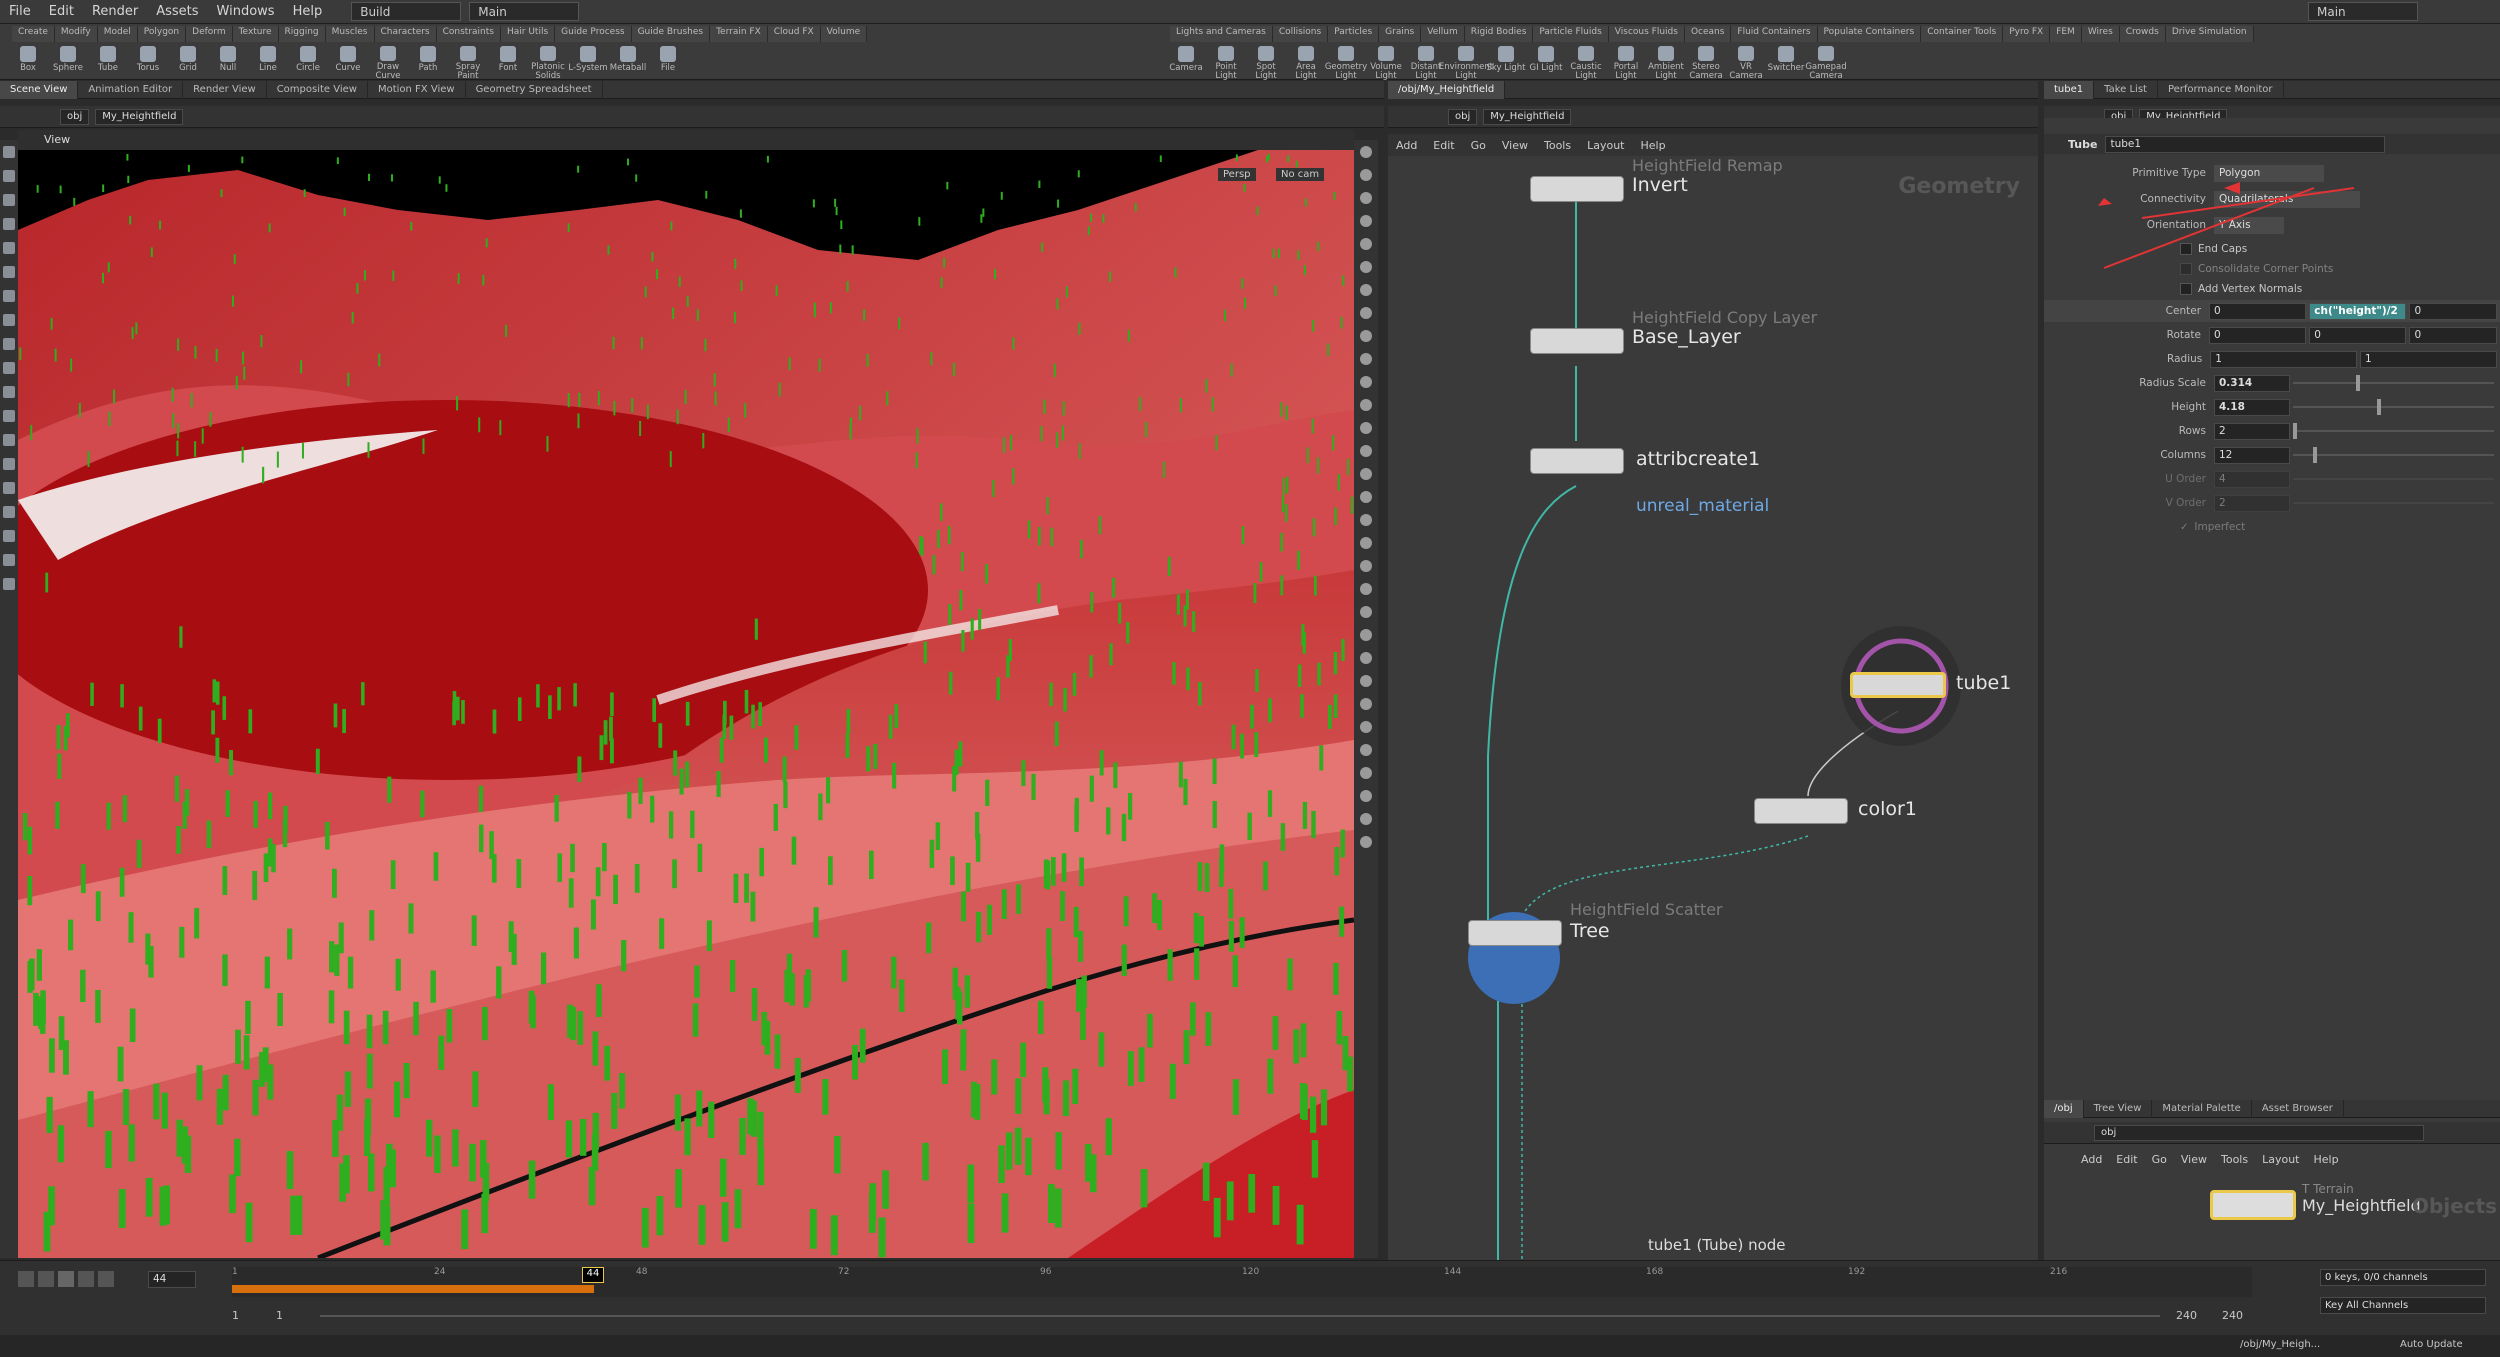 The image size is (2500, 1357). Describe the element at coordinates (350, 34) in the screenshot. I see `shelf-tab: Muscles` at that location.